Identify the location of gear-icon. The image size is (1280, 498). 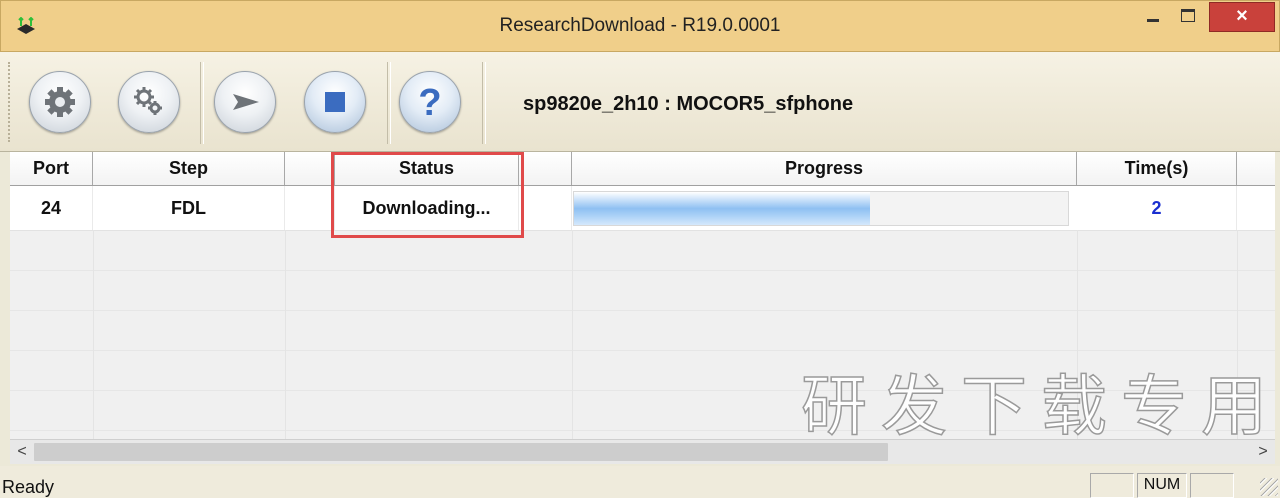
(60, 102).